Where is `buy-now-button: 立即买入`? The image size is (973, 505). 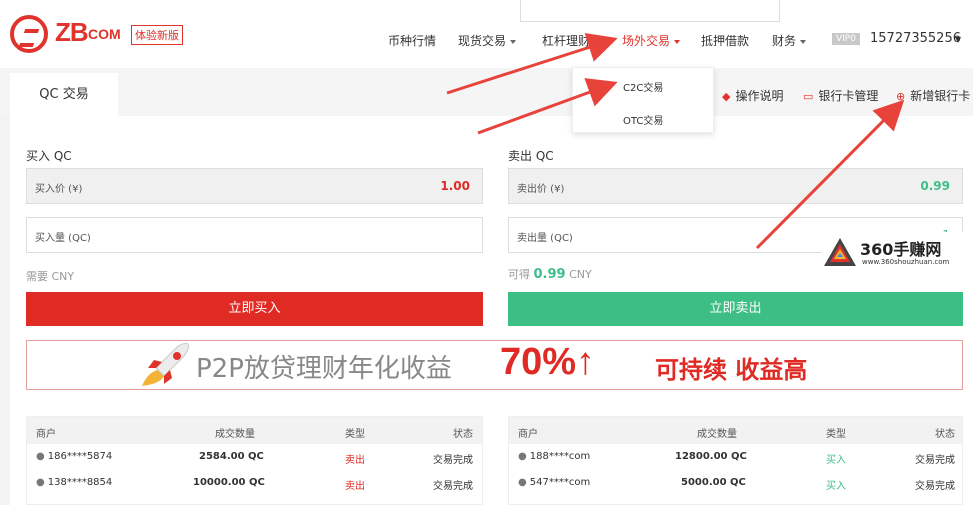 buy-now-button: 立即买入 is located at coordinates (254, 309).